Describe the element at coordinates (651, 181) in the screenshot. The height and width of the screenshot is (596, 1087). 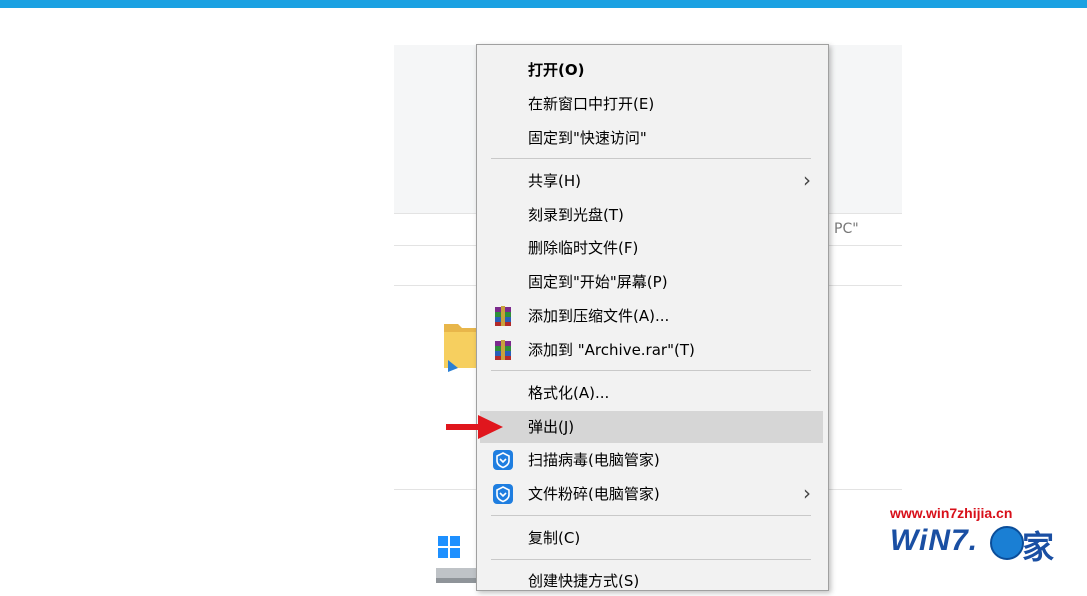
I see `menu-item-share: 共享(H) ›` at that location.